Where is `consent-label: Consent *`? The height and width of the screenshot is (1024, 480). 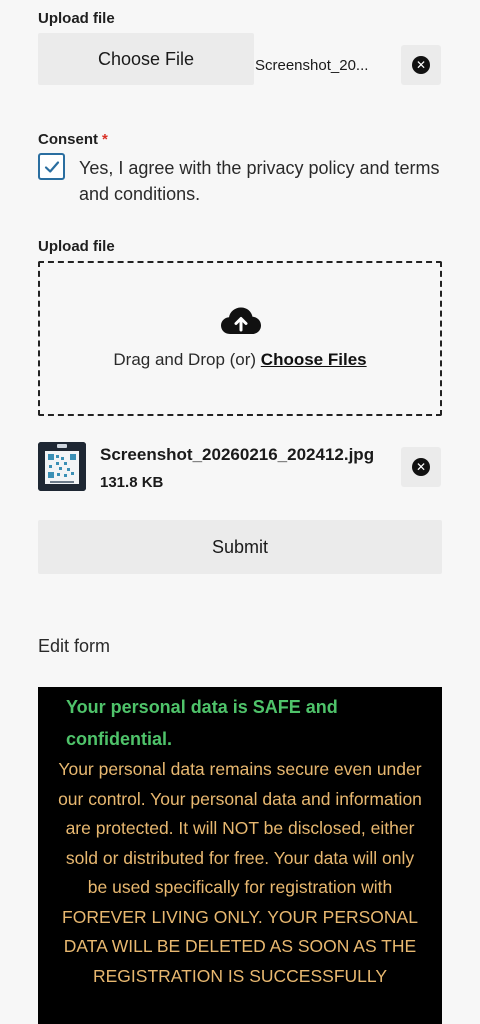 consent-label: Consent * is located at coordinates (73, 139).